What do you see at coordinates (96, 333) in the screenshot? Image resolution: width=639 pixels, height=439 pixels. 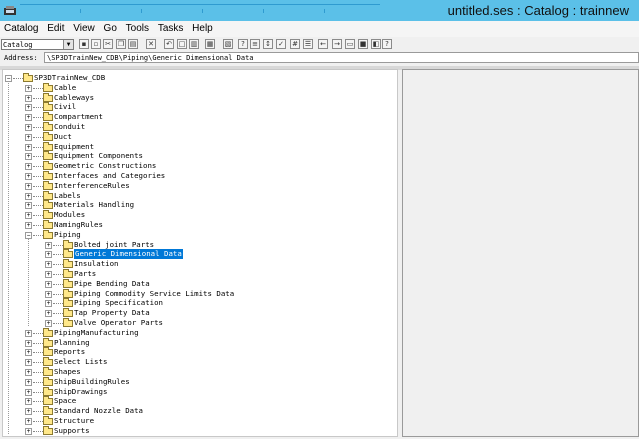 I see `tree-node-label: PipingManufacturing` at bounding box center [96, 333].